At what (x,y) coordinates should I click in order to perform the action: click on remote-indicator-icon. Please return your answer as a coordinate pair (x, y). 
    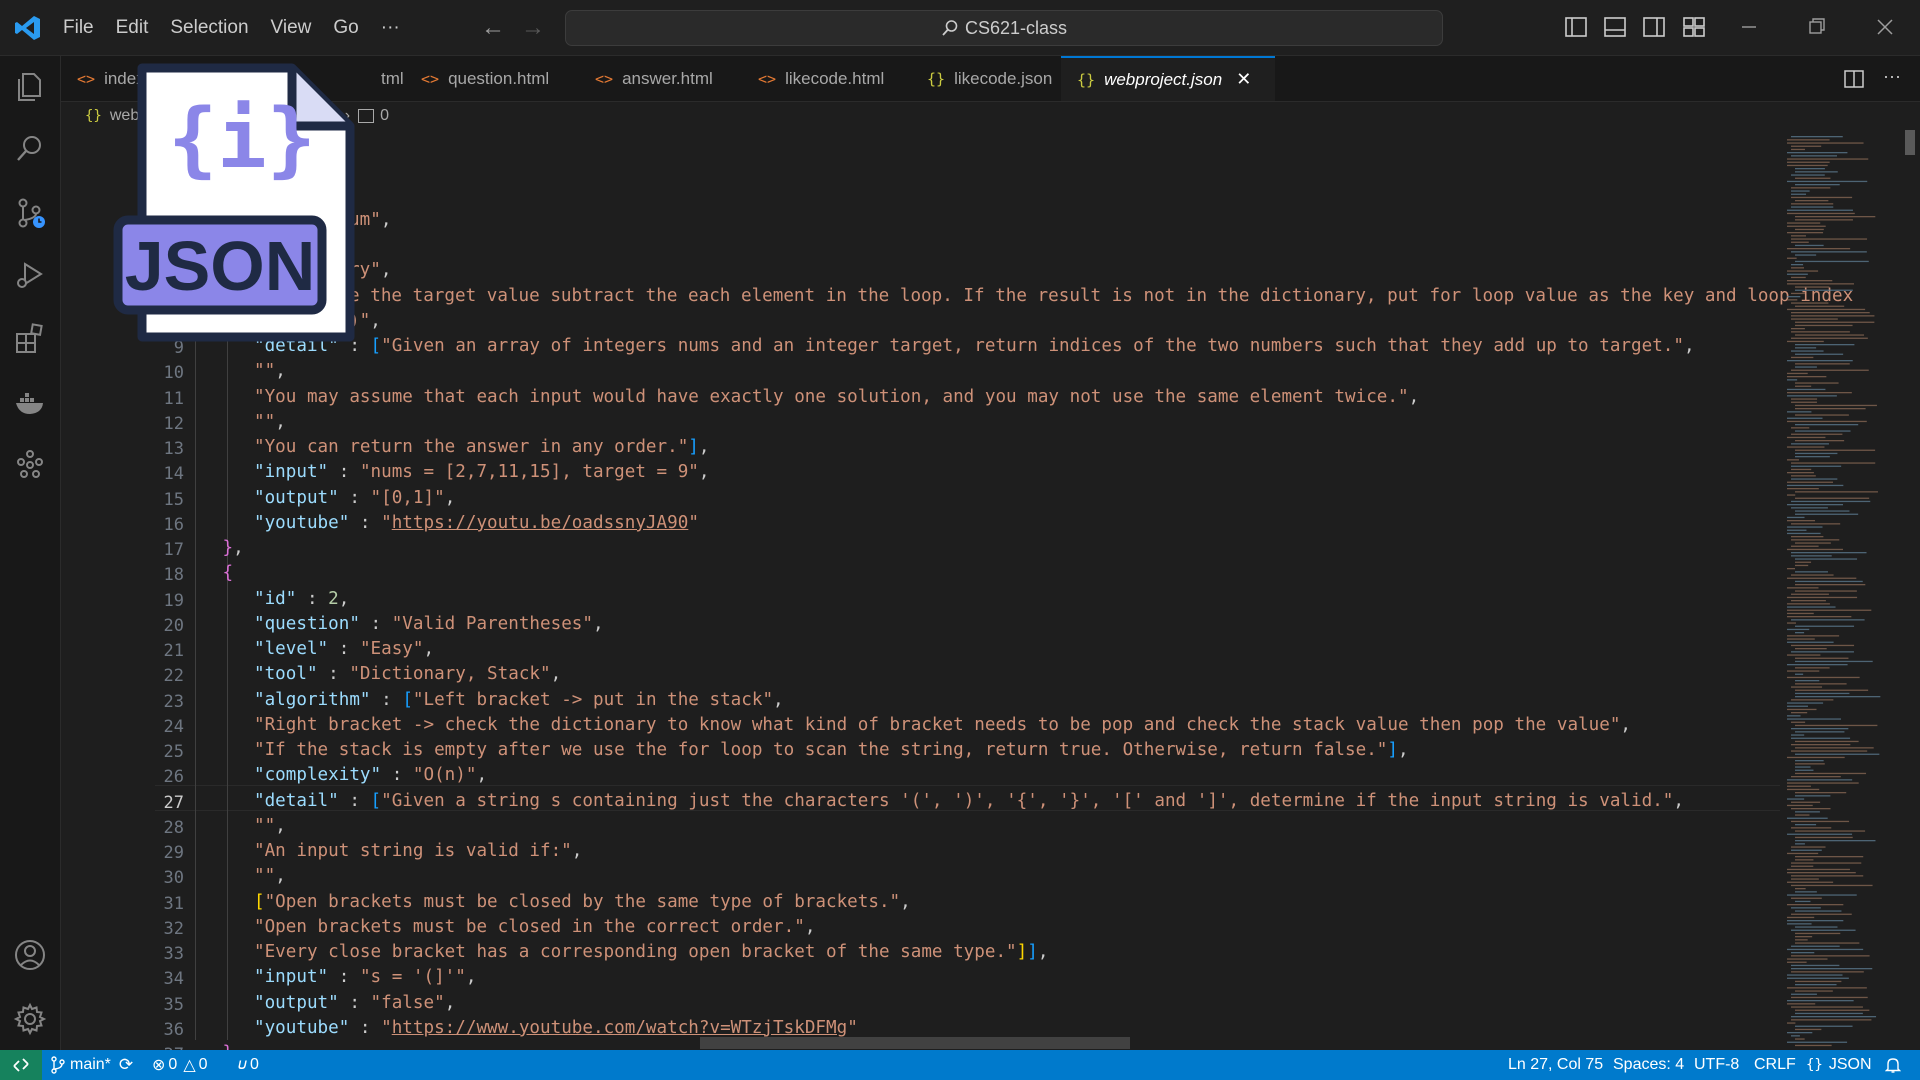
    Looking at the image, I should click on (21, 1065).